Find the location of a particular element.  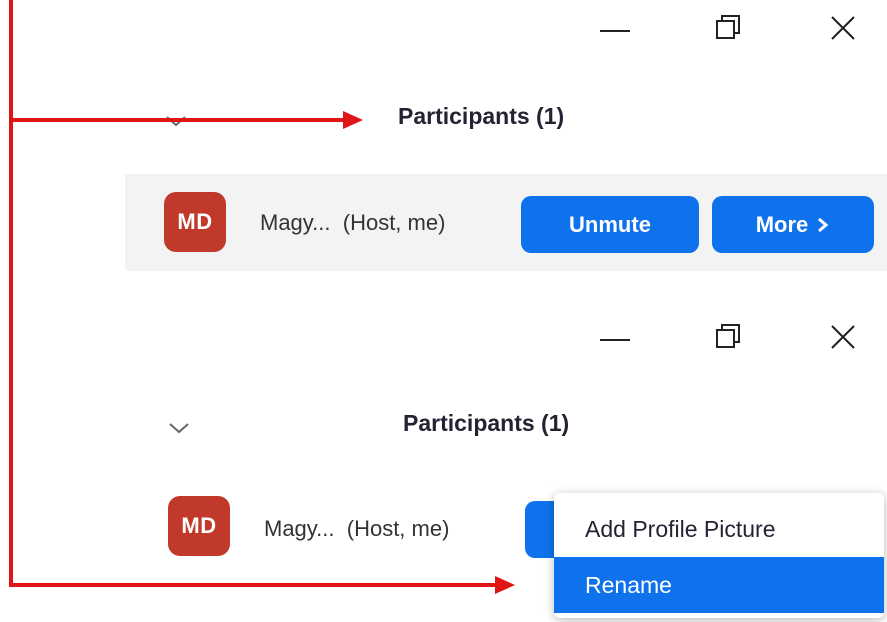

more-button: More is located at coordinates (793, 224).